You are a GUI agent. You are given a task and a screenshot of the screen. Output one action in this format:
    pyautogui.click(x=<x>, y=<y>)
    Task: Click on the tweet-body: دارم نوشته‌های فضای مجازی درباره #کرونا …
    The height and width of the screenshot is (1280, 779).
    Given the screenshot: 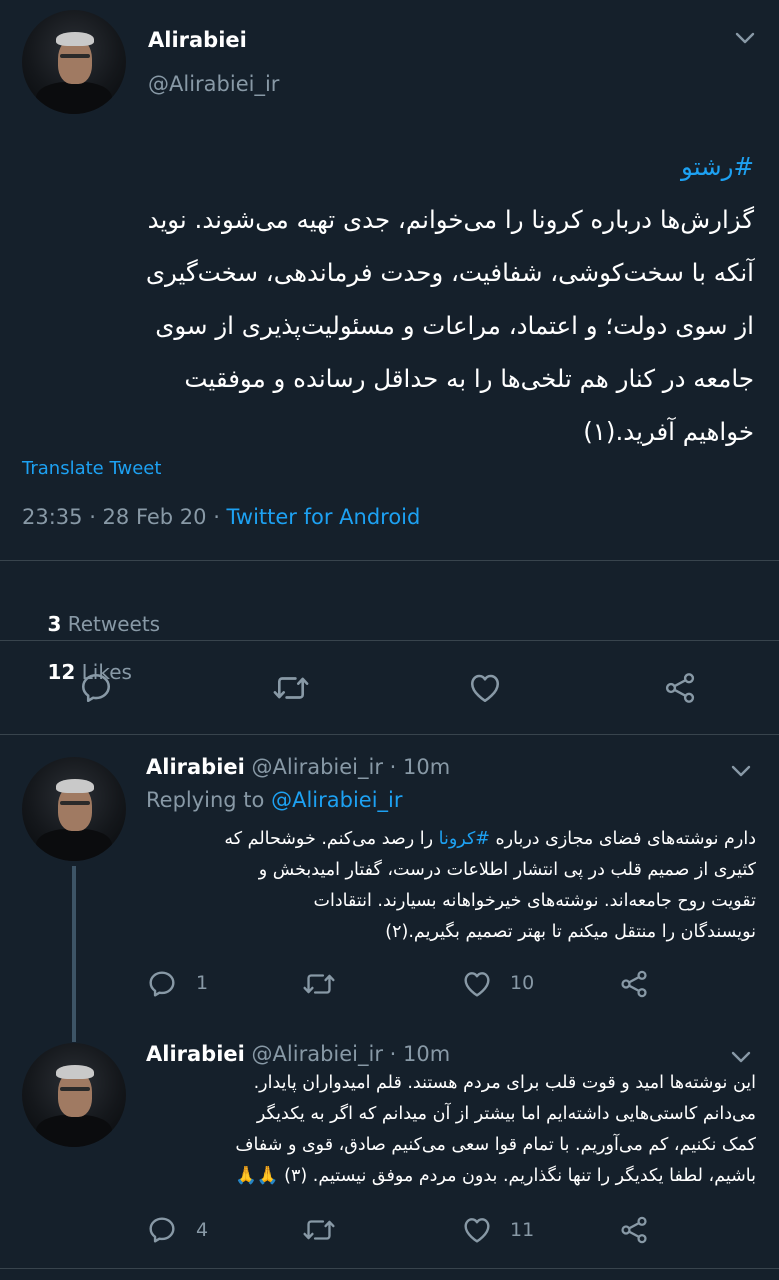 What is the action you would take?
    pyautogui.click(x=451, y=886)
    